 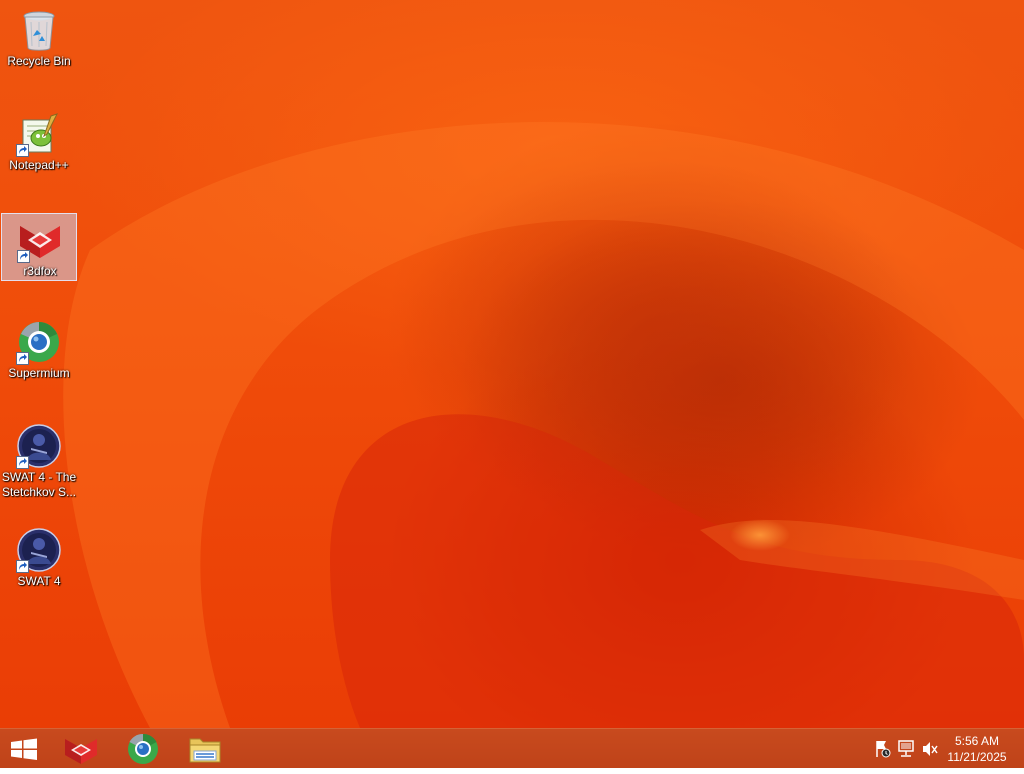 I want to click on file-explorer-icon, so click(x=205, y=750).